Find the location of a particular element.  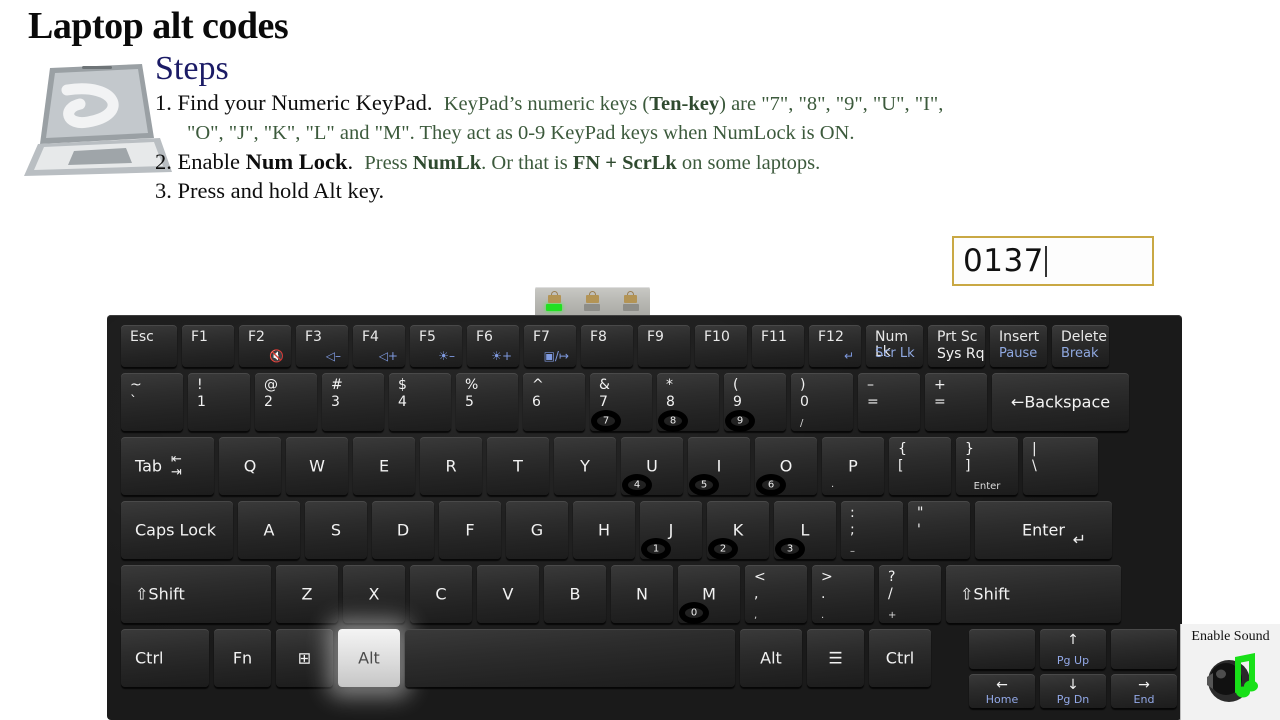

key-u: U is located at coordinates (652, 466).